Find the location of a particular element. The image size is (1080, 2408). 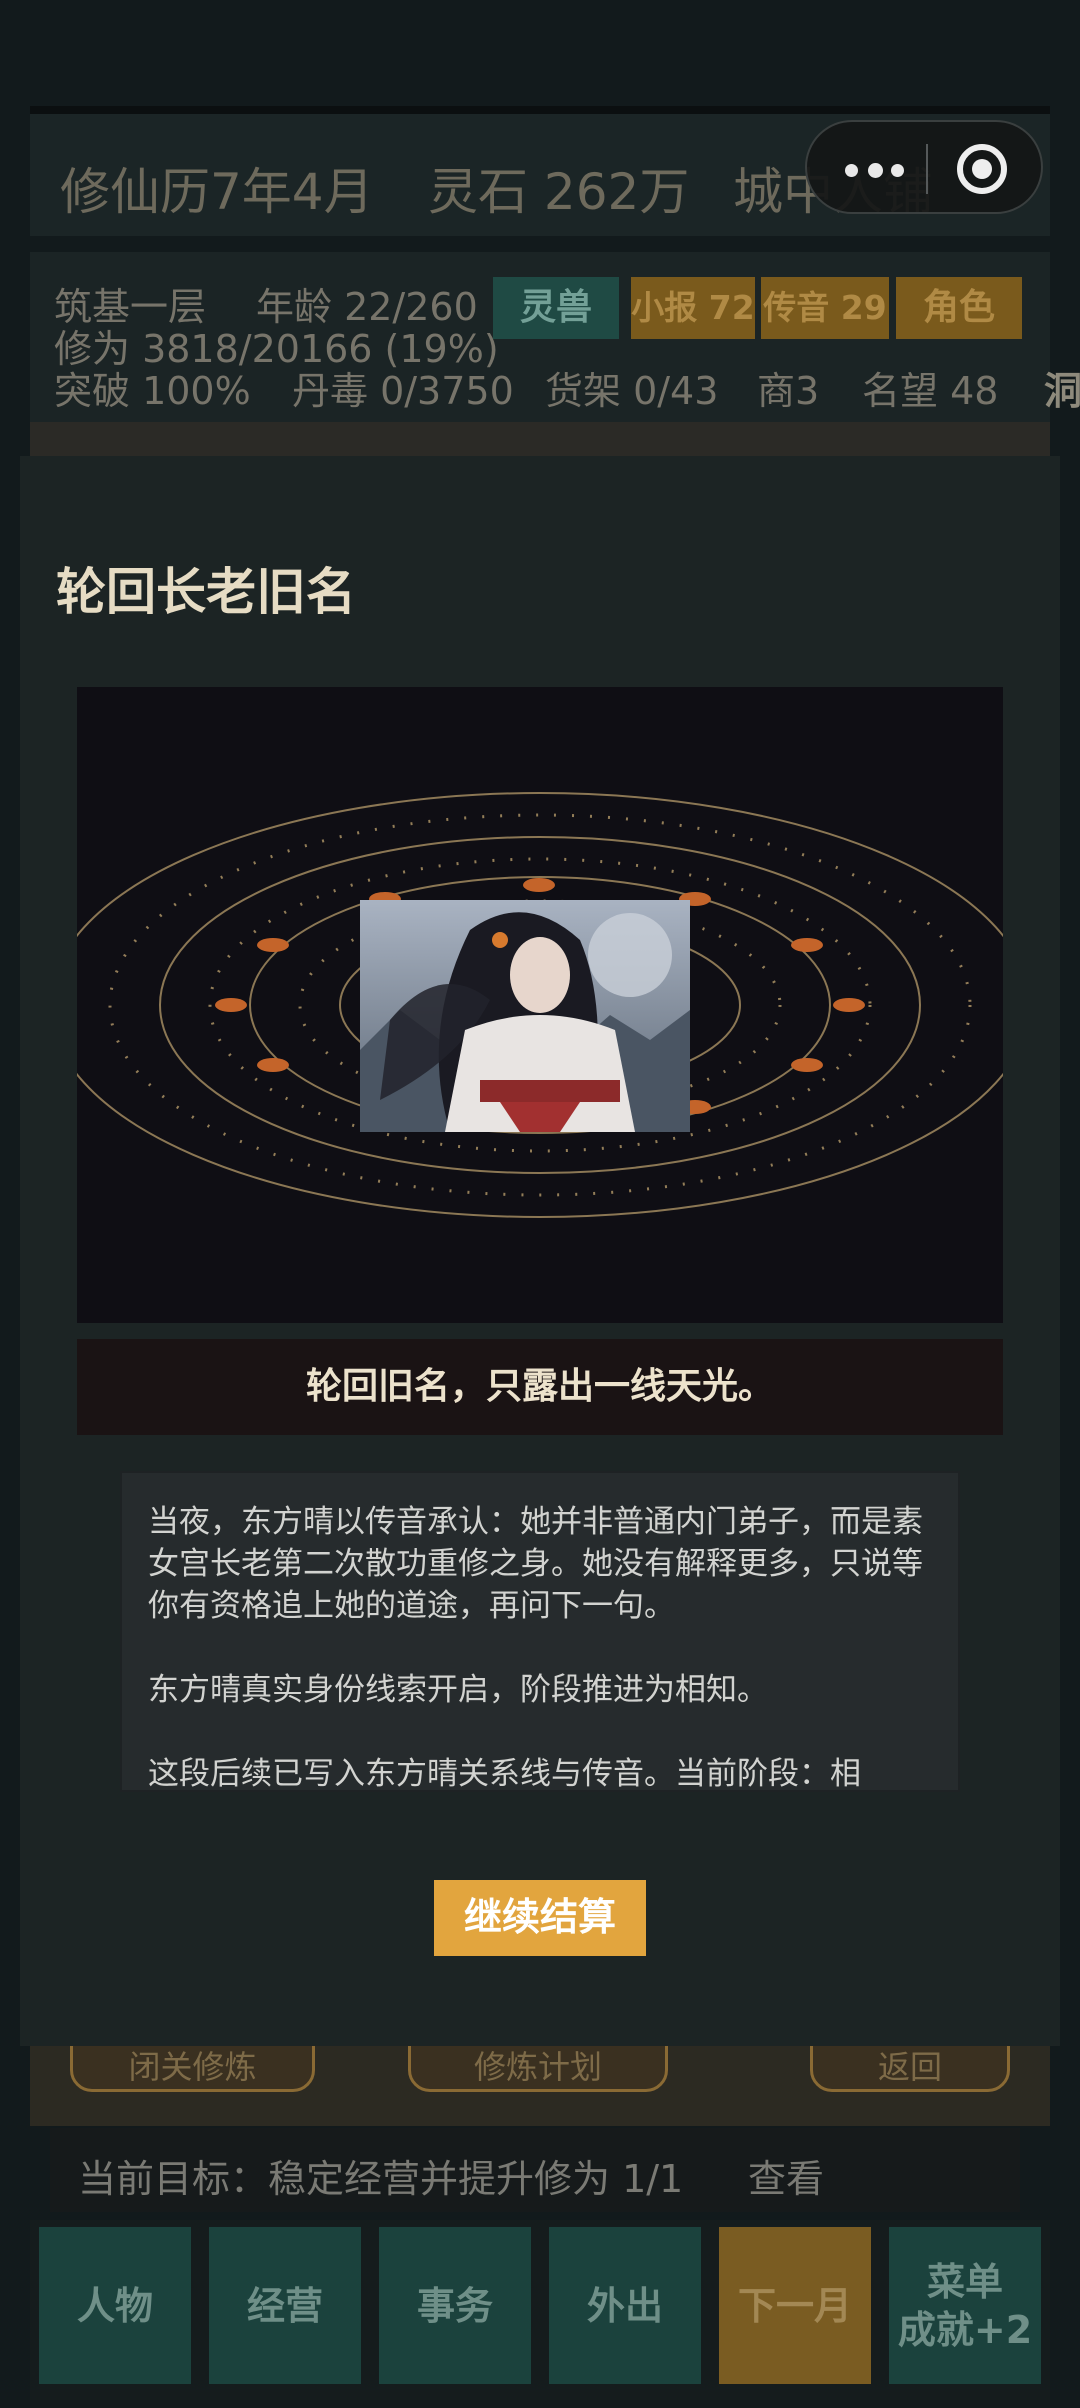

calendar-date: 修仙历7年4月 is located at coordinates (217, 192).